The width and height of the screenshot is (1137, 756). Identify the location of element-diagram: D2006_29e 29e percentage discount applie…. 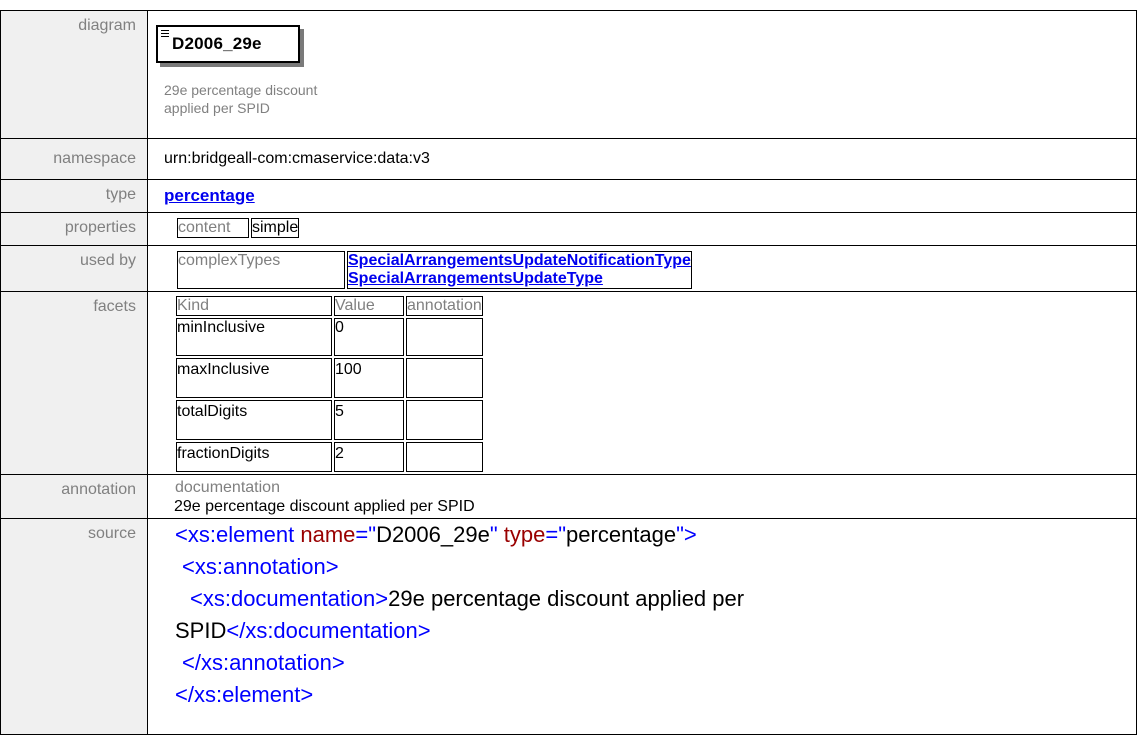
(642, 74).